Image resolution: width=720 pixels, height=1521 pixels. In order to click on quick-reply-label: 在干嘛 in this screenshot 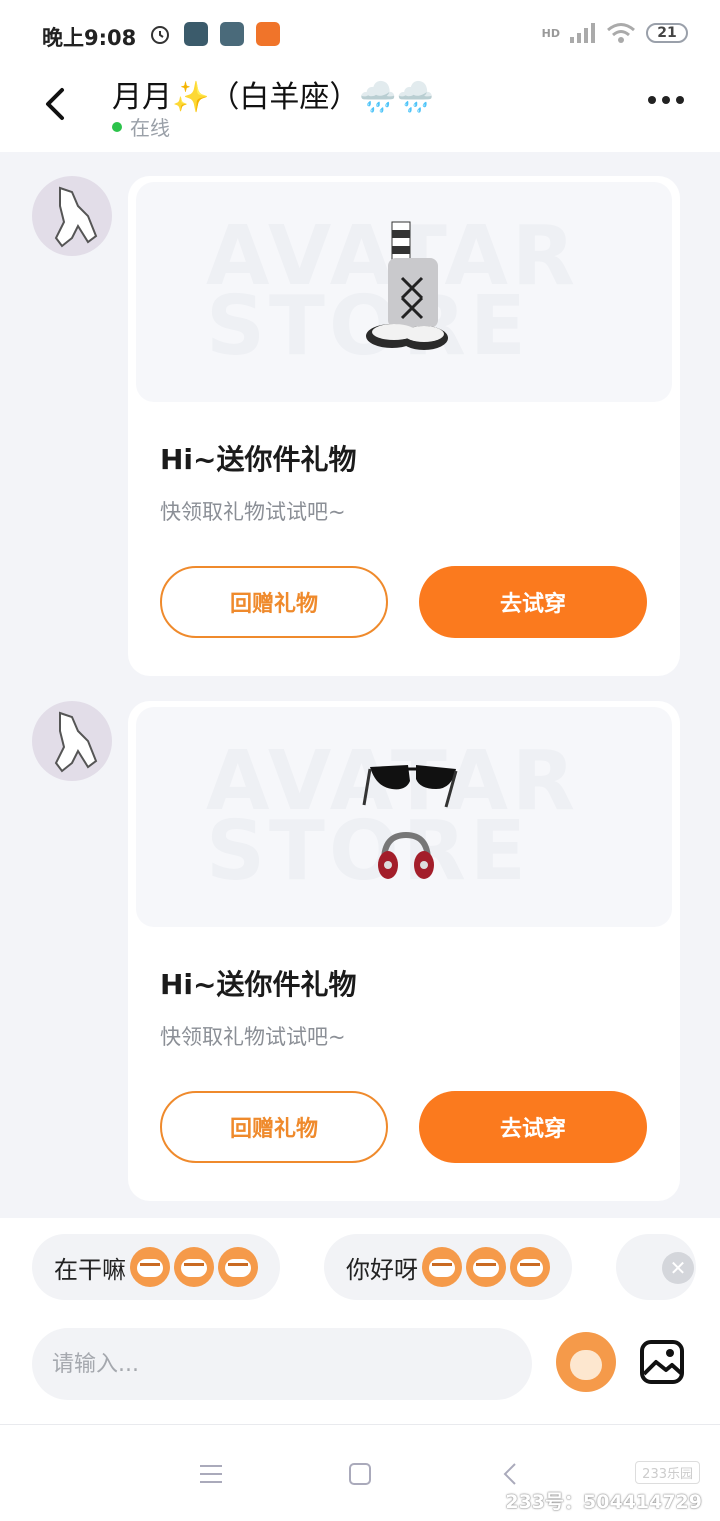, I will do `click(90, 1269)`.